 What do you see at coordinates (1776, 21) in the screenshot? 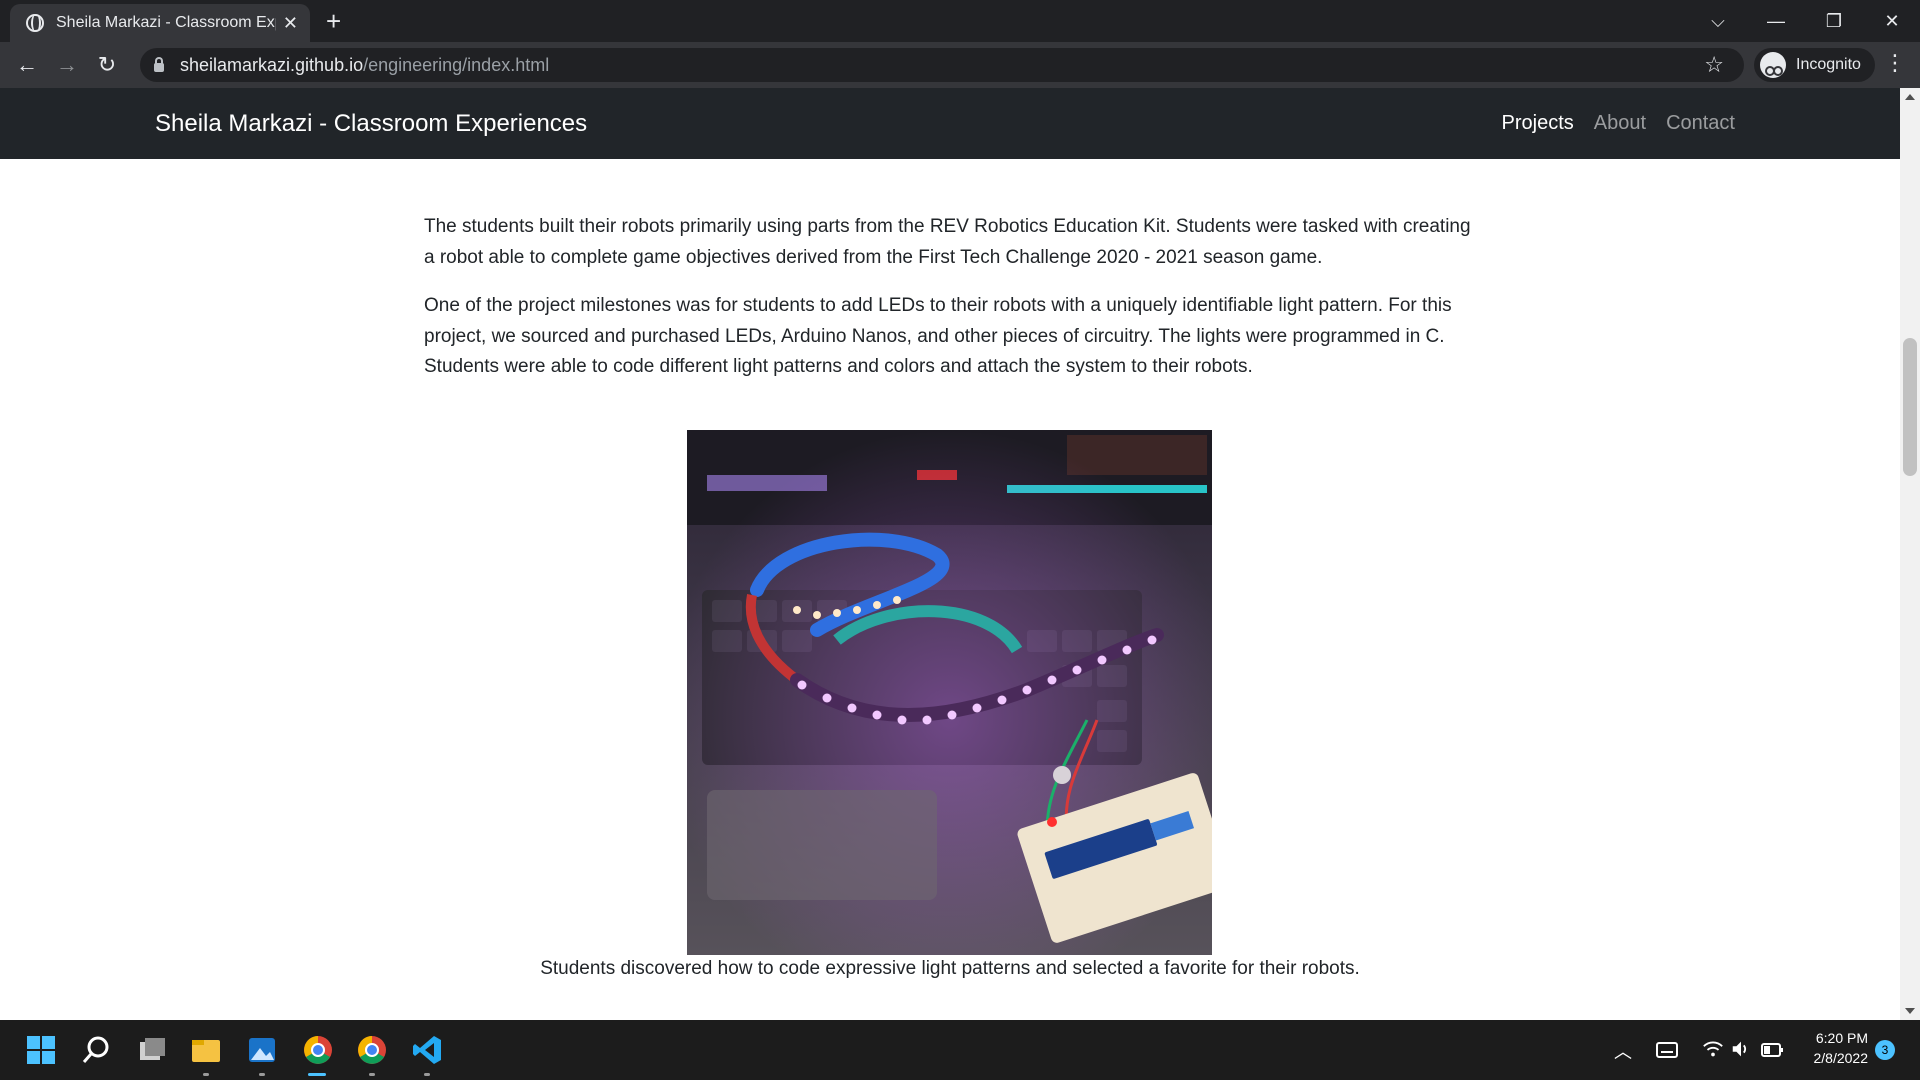
I see `minimize-button: —` at bounding box center [1776, 21].